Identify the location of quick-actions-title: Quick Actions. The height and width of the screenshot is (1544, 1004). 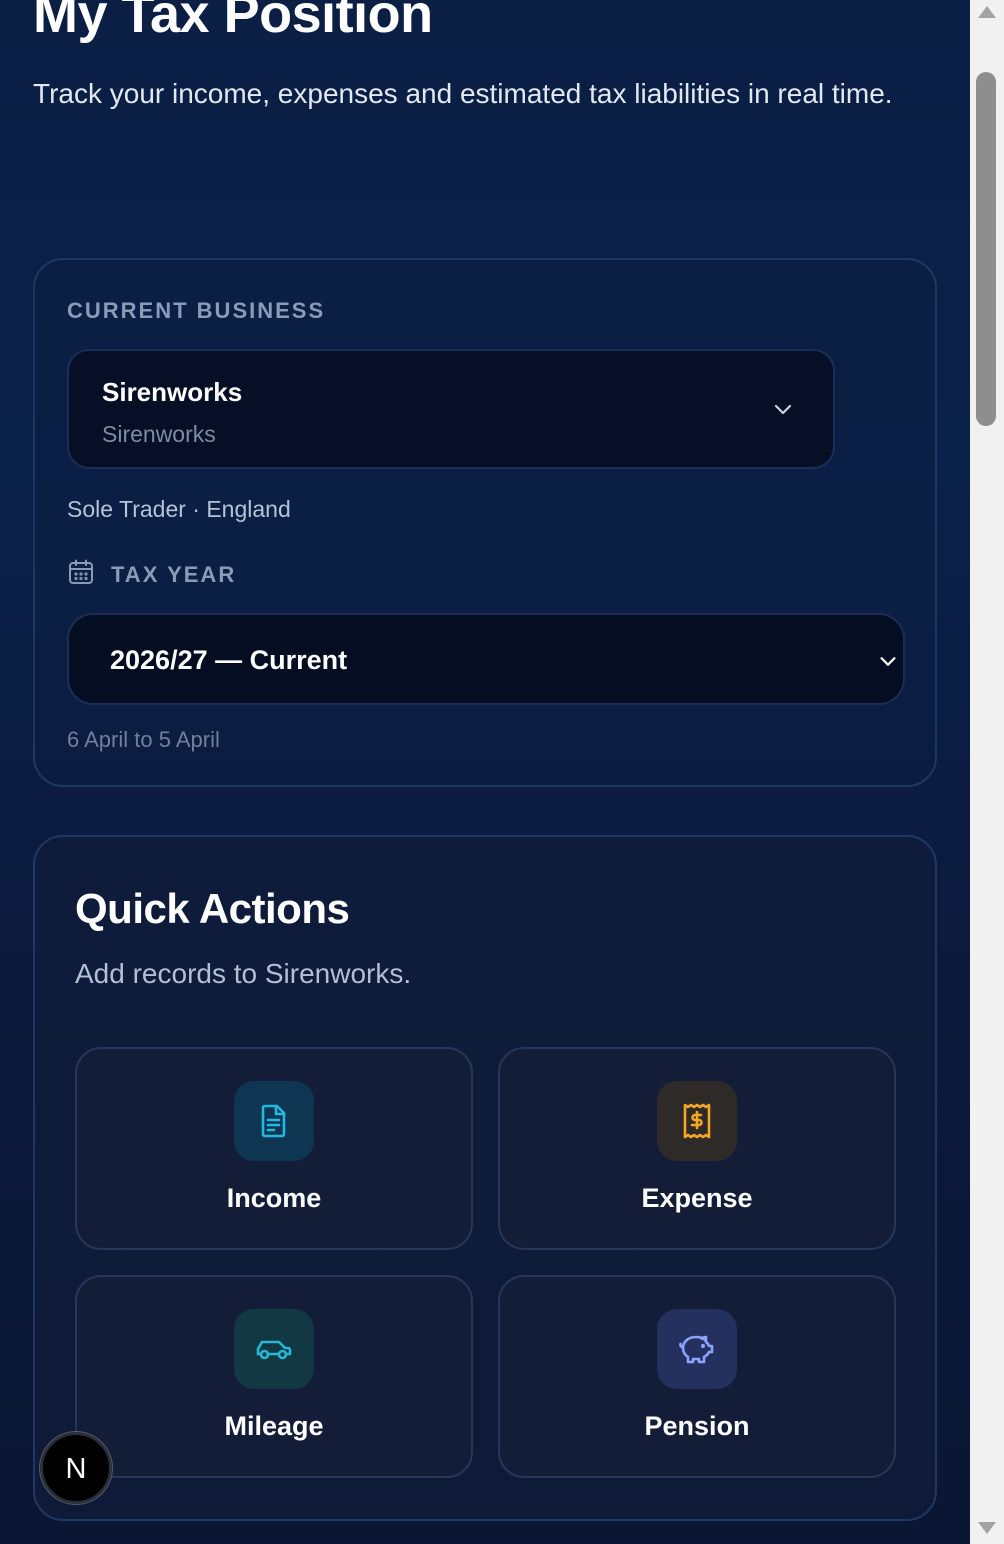
(212, 908).